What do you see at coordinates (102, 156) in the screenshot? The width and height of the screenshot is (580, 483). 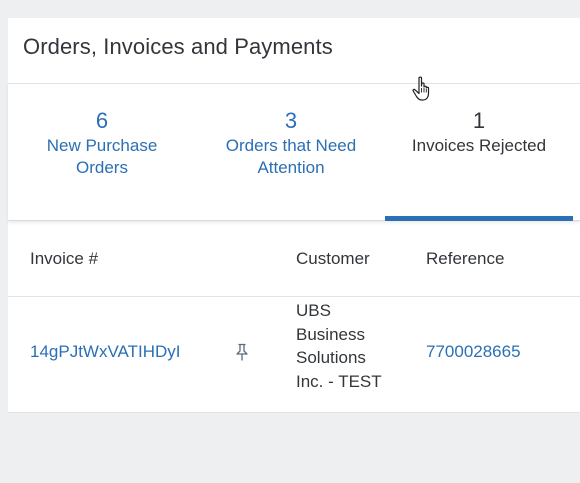 I see `tab-label: New Purchase Orders` at bounding box center [102, 156].